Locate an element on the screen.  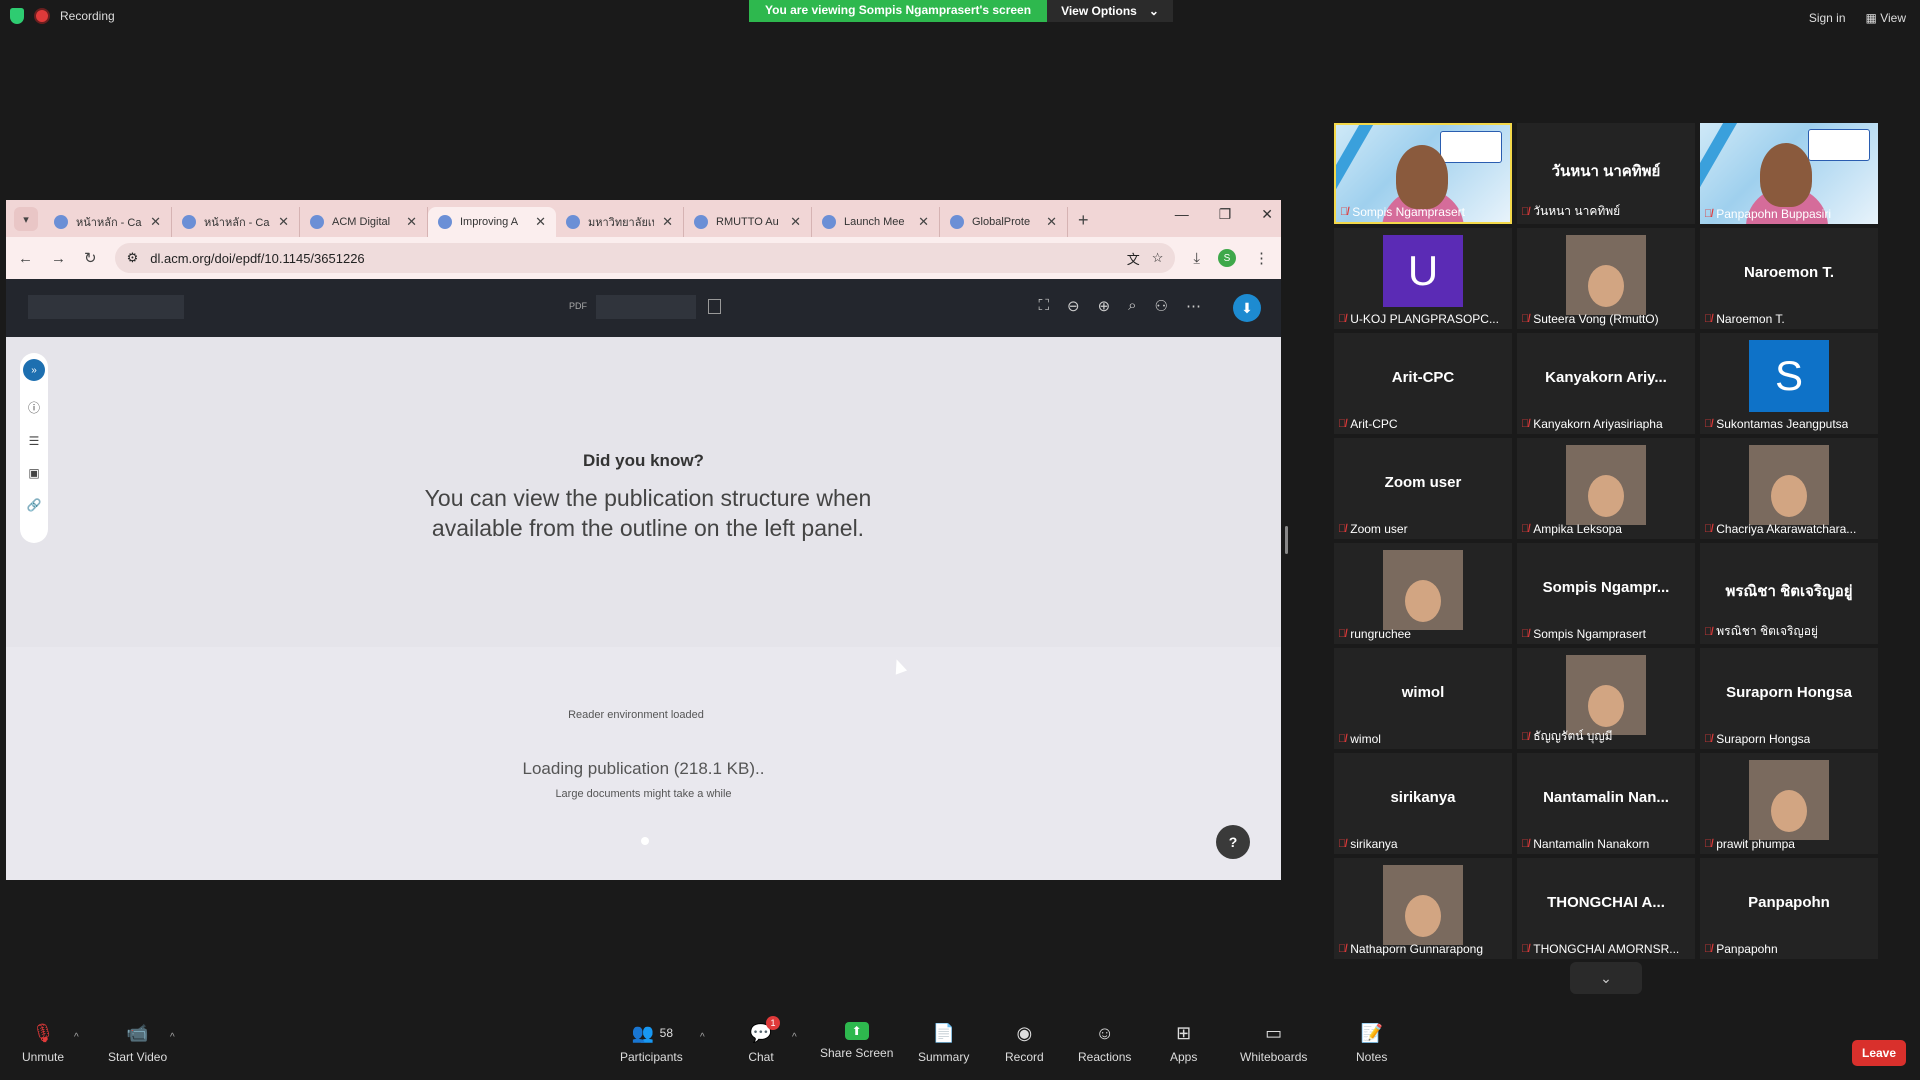
participant-tile: Zoom user 🎙̸ Zoom user is located at coordinates (1423, 488).